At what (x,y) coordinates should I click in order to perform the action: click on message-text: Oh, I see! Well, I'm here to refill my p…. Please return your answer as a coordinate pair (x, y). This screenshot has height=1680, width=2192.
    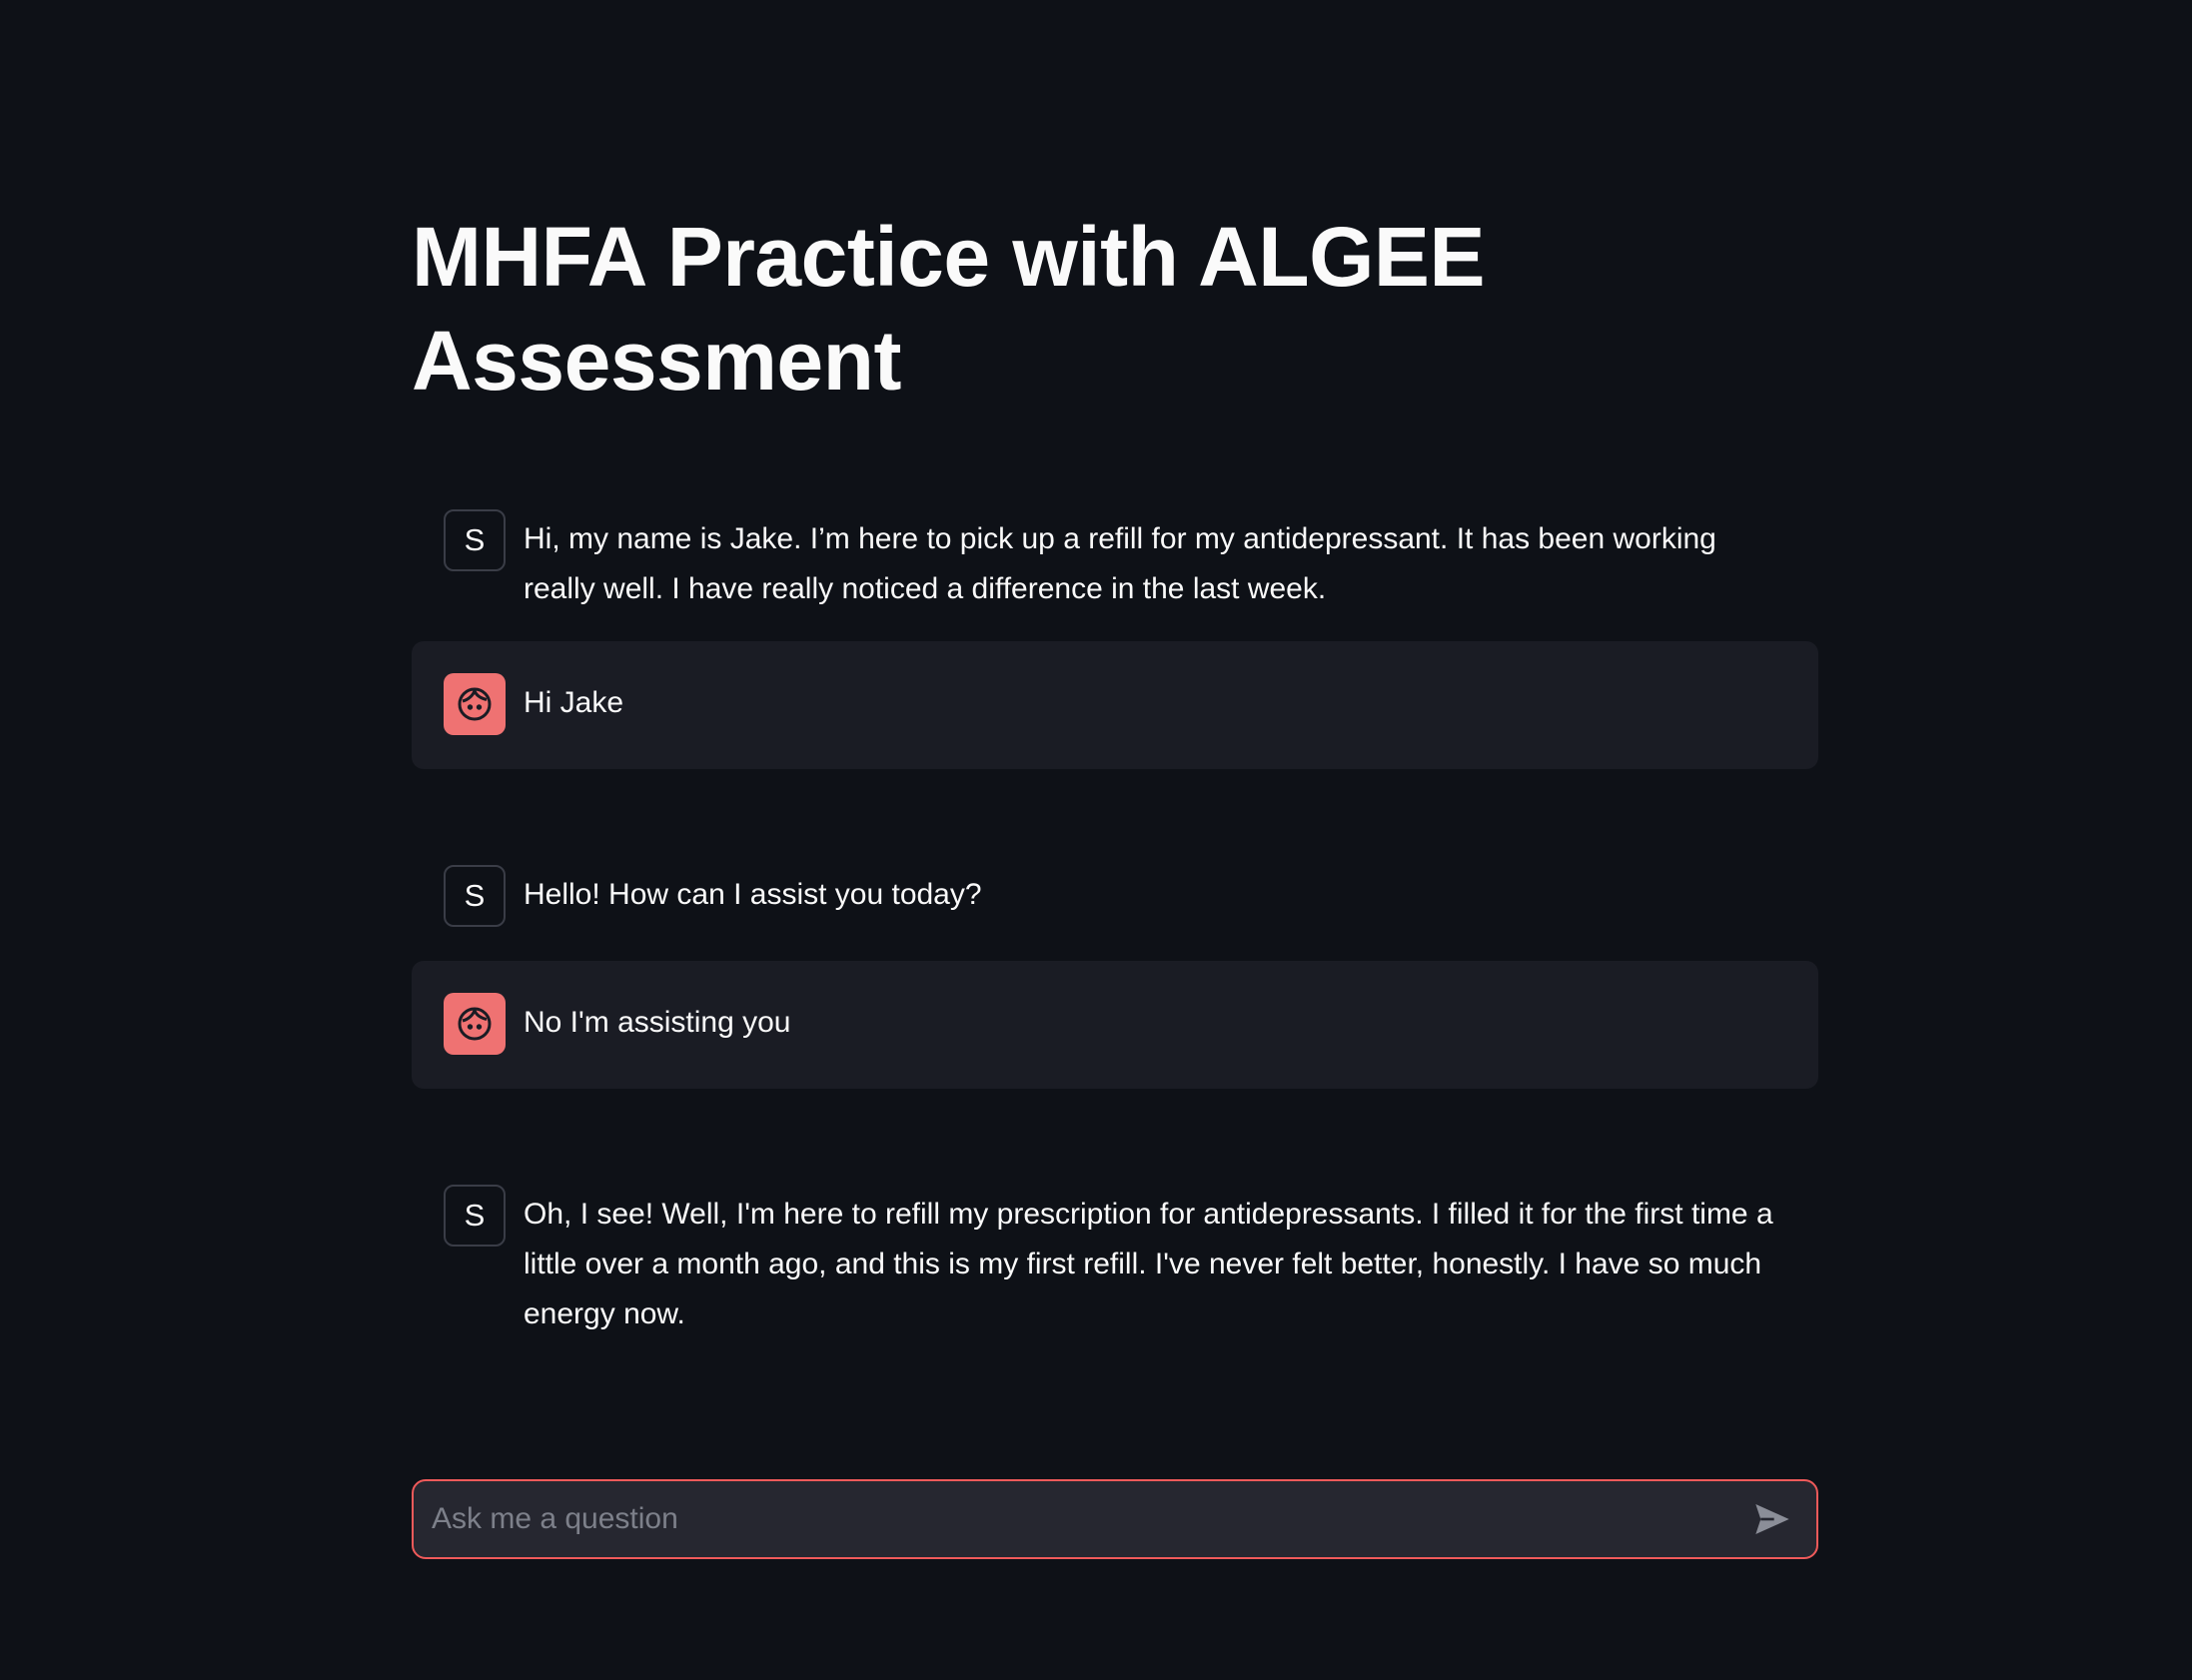
    Looking at the image, I should click on (1149, 1264).